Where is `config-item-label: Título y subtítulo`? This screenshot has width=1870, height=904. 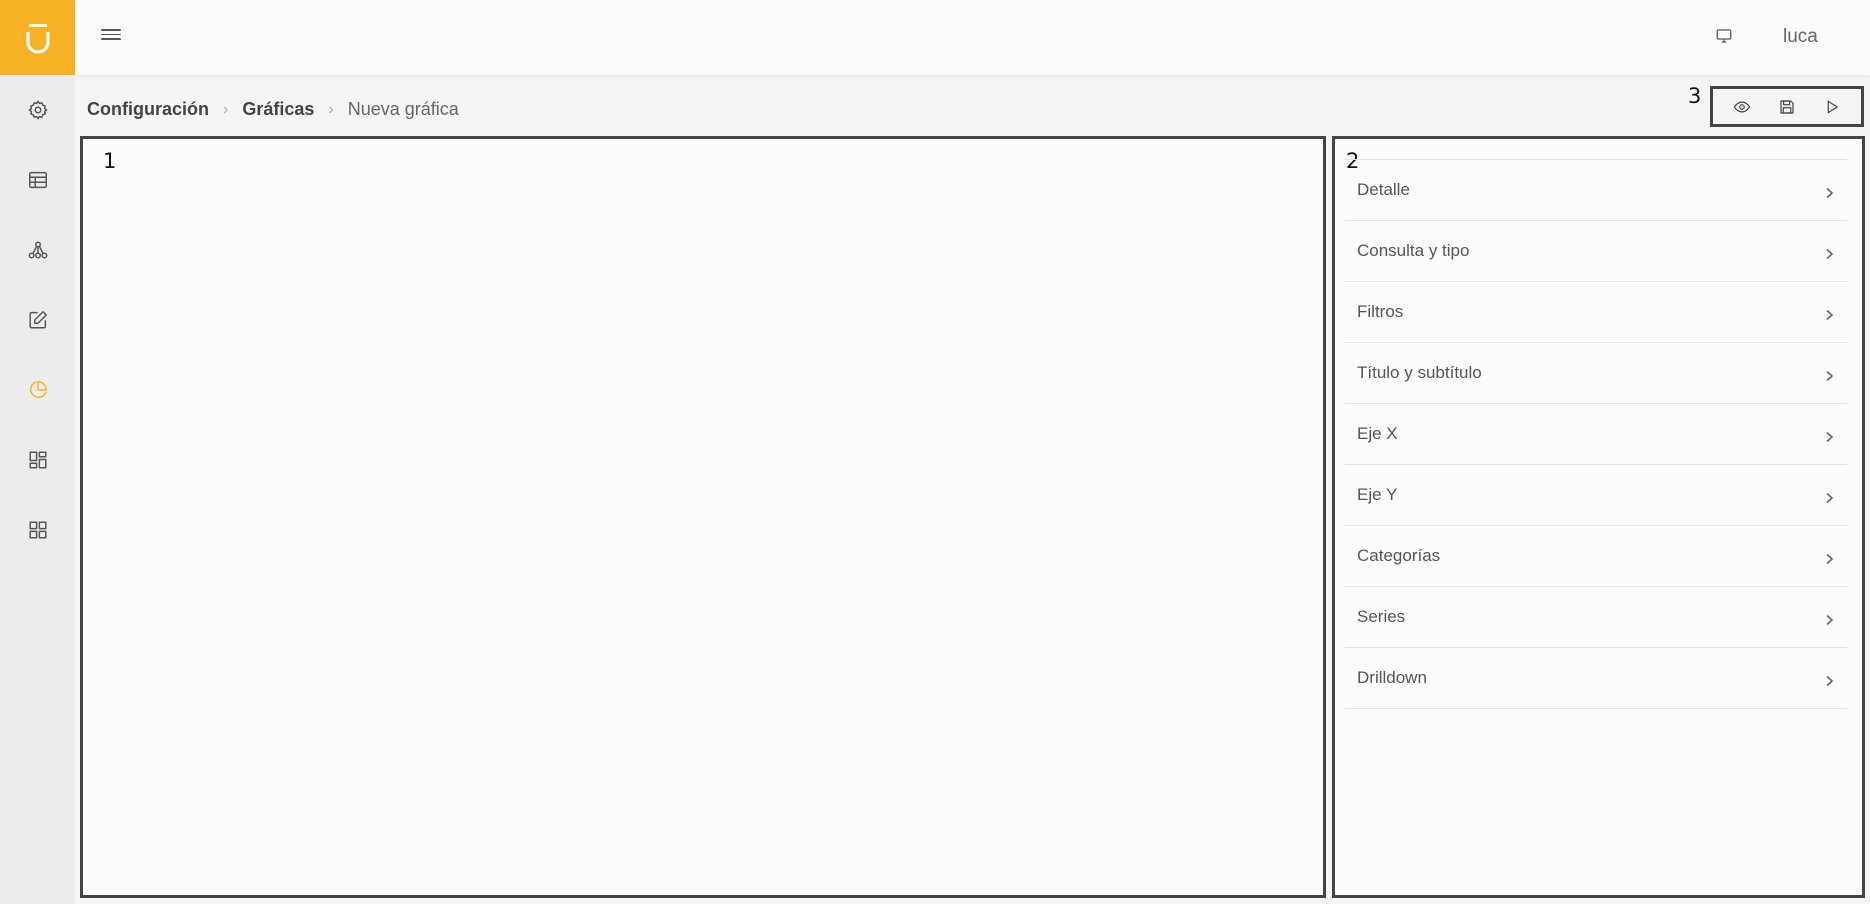 config-item-label: Título y subtítulo is located at coordinates (1419, 372).